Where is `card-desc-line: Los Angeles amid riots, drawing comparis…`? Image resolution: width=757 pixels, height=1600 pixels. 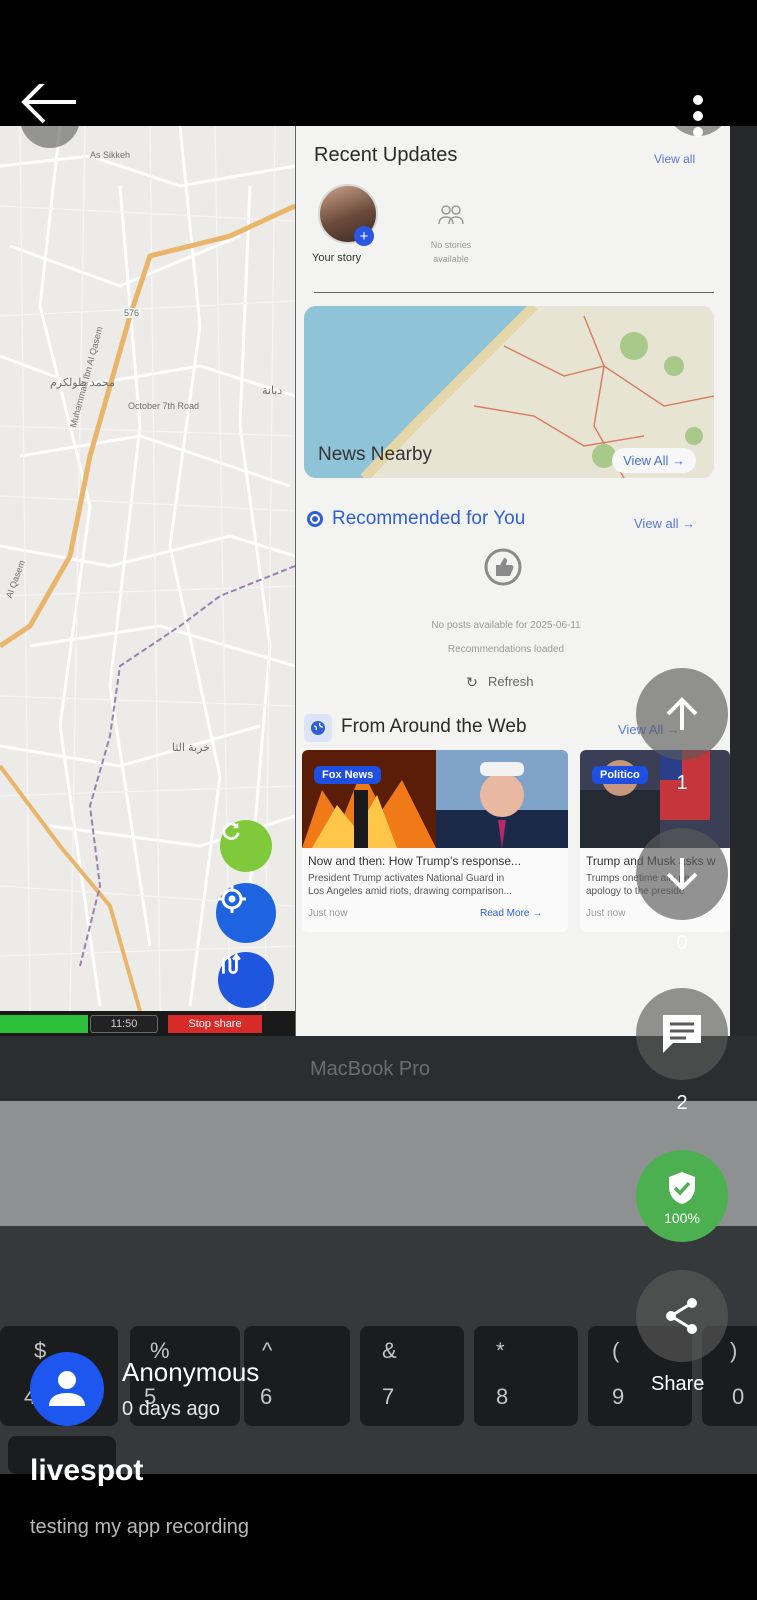
card-desc-line: Los Angeles amid riots, drawing comparis… is located at coordinates (410, 891).